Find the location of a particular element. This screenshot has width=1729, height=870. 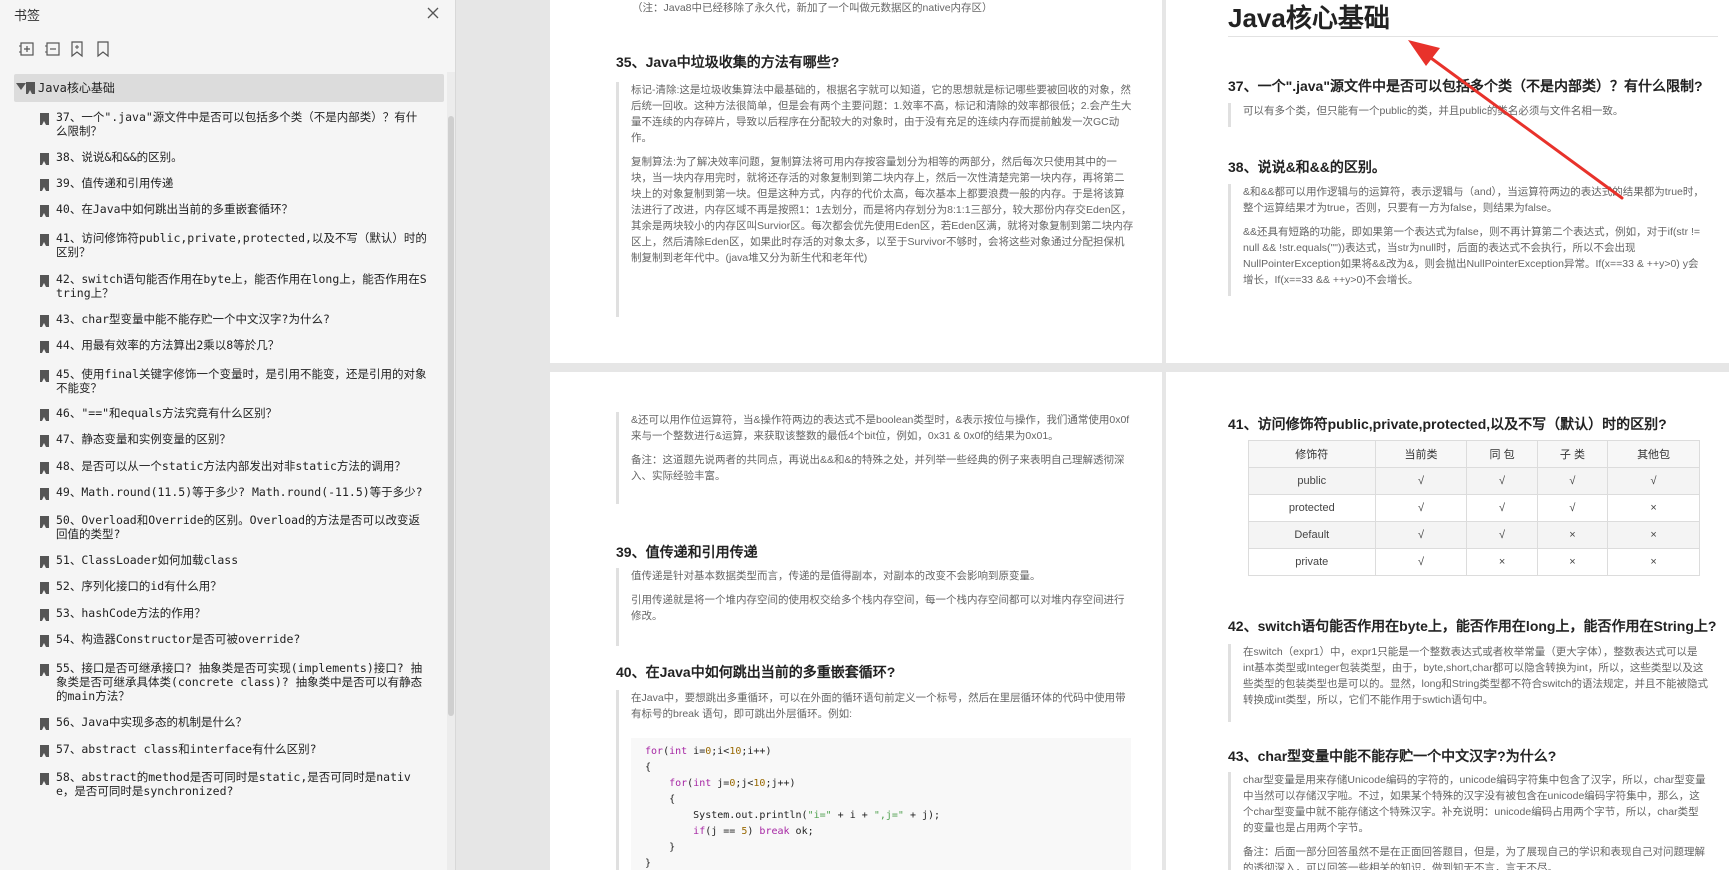

question-title: 40、在Java中如何跳出当前的多重嵌套循环? is located at coordinates (756, 672).